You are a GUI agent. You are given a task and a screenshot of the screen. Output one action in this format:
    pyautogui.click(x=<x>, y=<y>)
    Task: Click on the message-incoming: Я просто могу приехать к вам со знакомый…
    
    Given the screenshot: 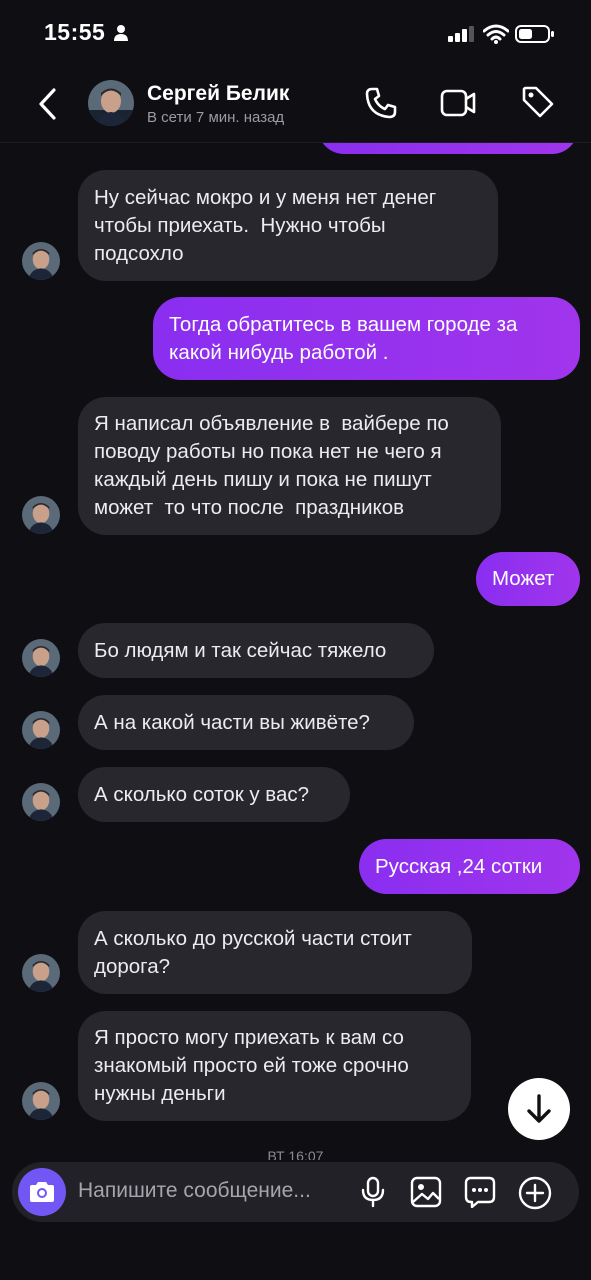 What is the action you would take?
    pyautogui.click(x=274, y=1066)
    